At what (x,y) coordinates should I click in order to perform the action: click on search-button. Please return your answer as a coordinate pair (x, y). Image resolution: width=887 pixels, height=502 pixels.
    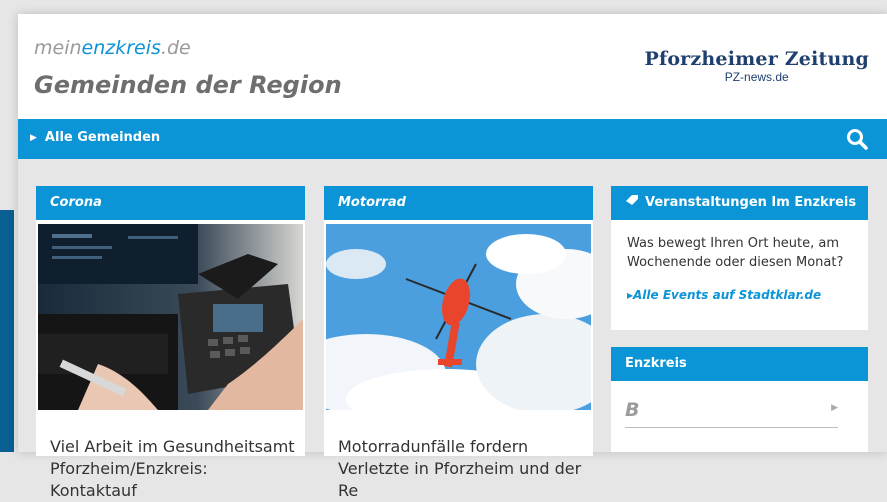
    Looking at the image, I should click on (857, 139).